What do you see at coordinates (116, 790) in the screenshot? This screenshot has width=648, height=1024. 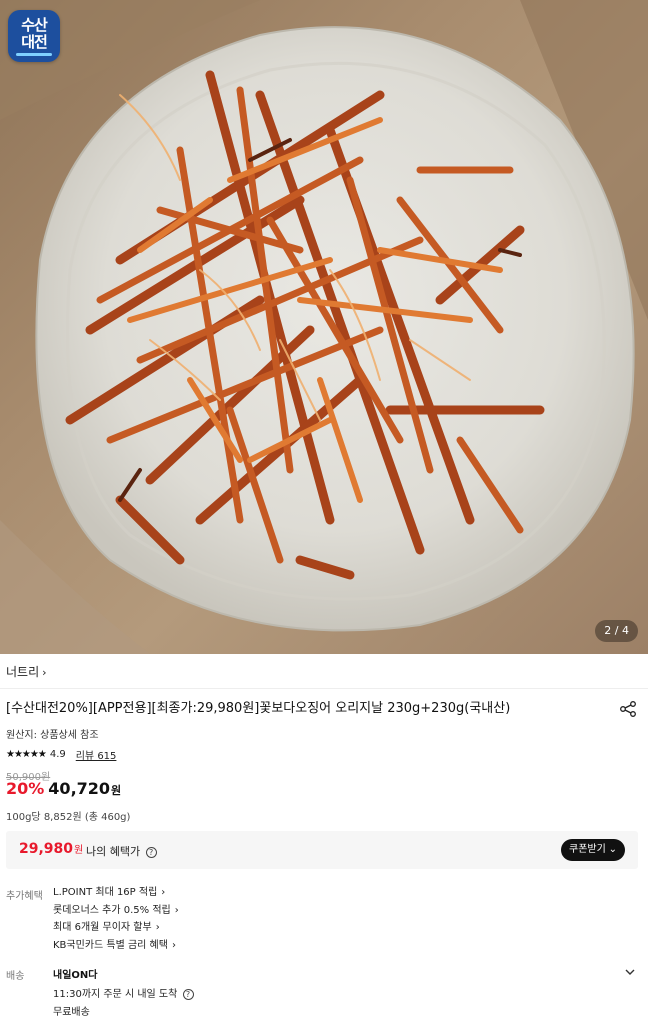 I see `price-unit: 원` at bounding box center [116, 790].